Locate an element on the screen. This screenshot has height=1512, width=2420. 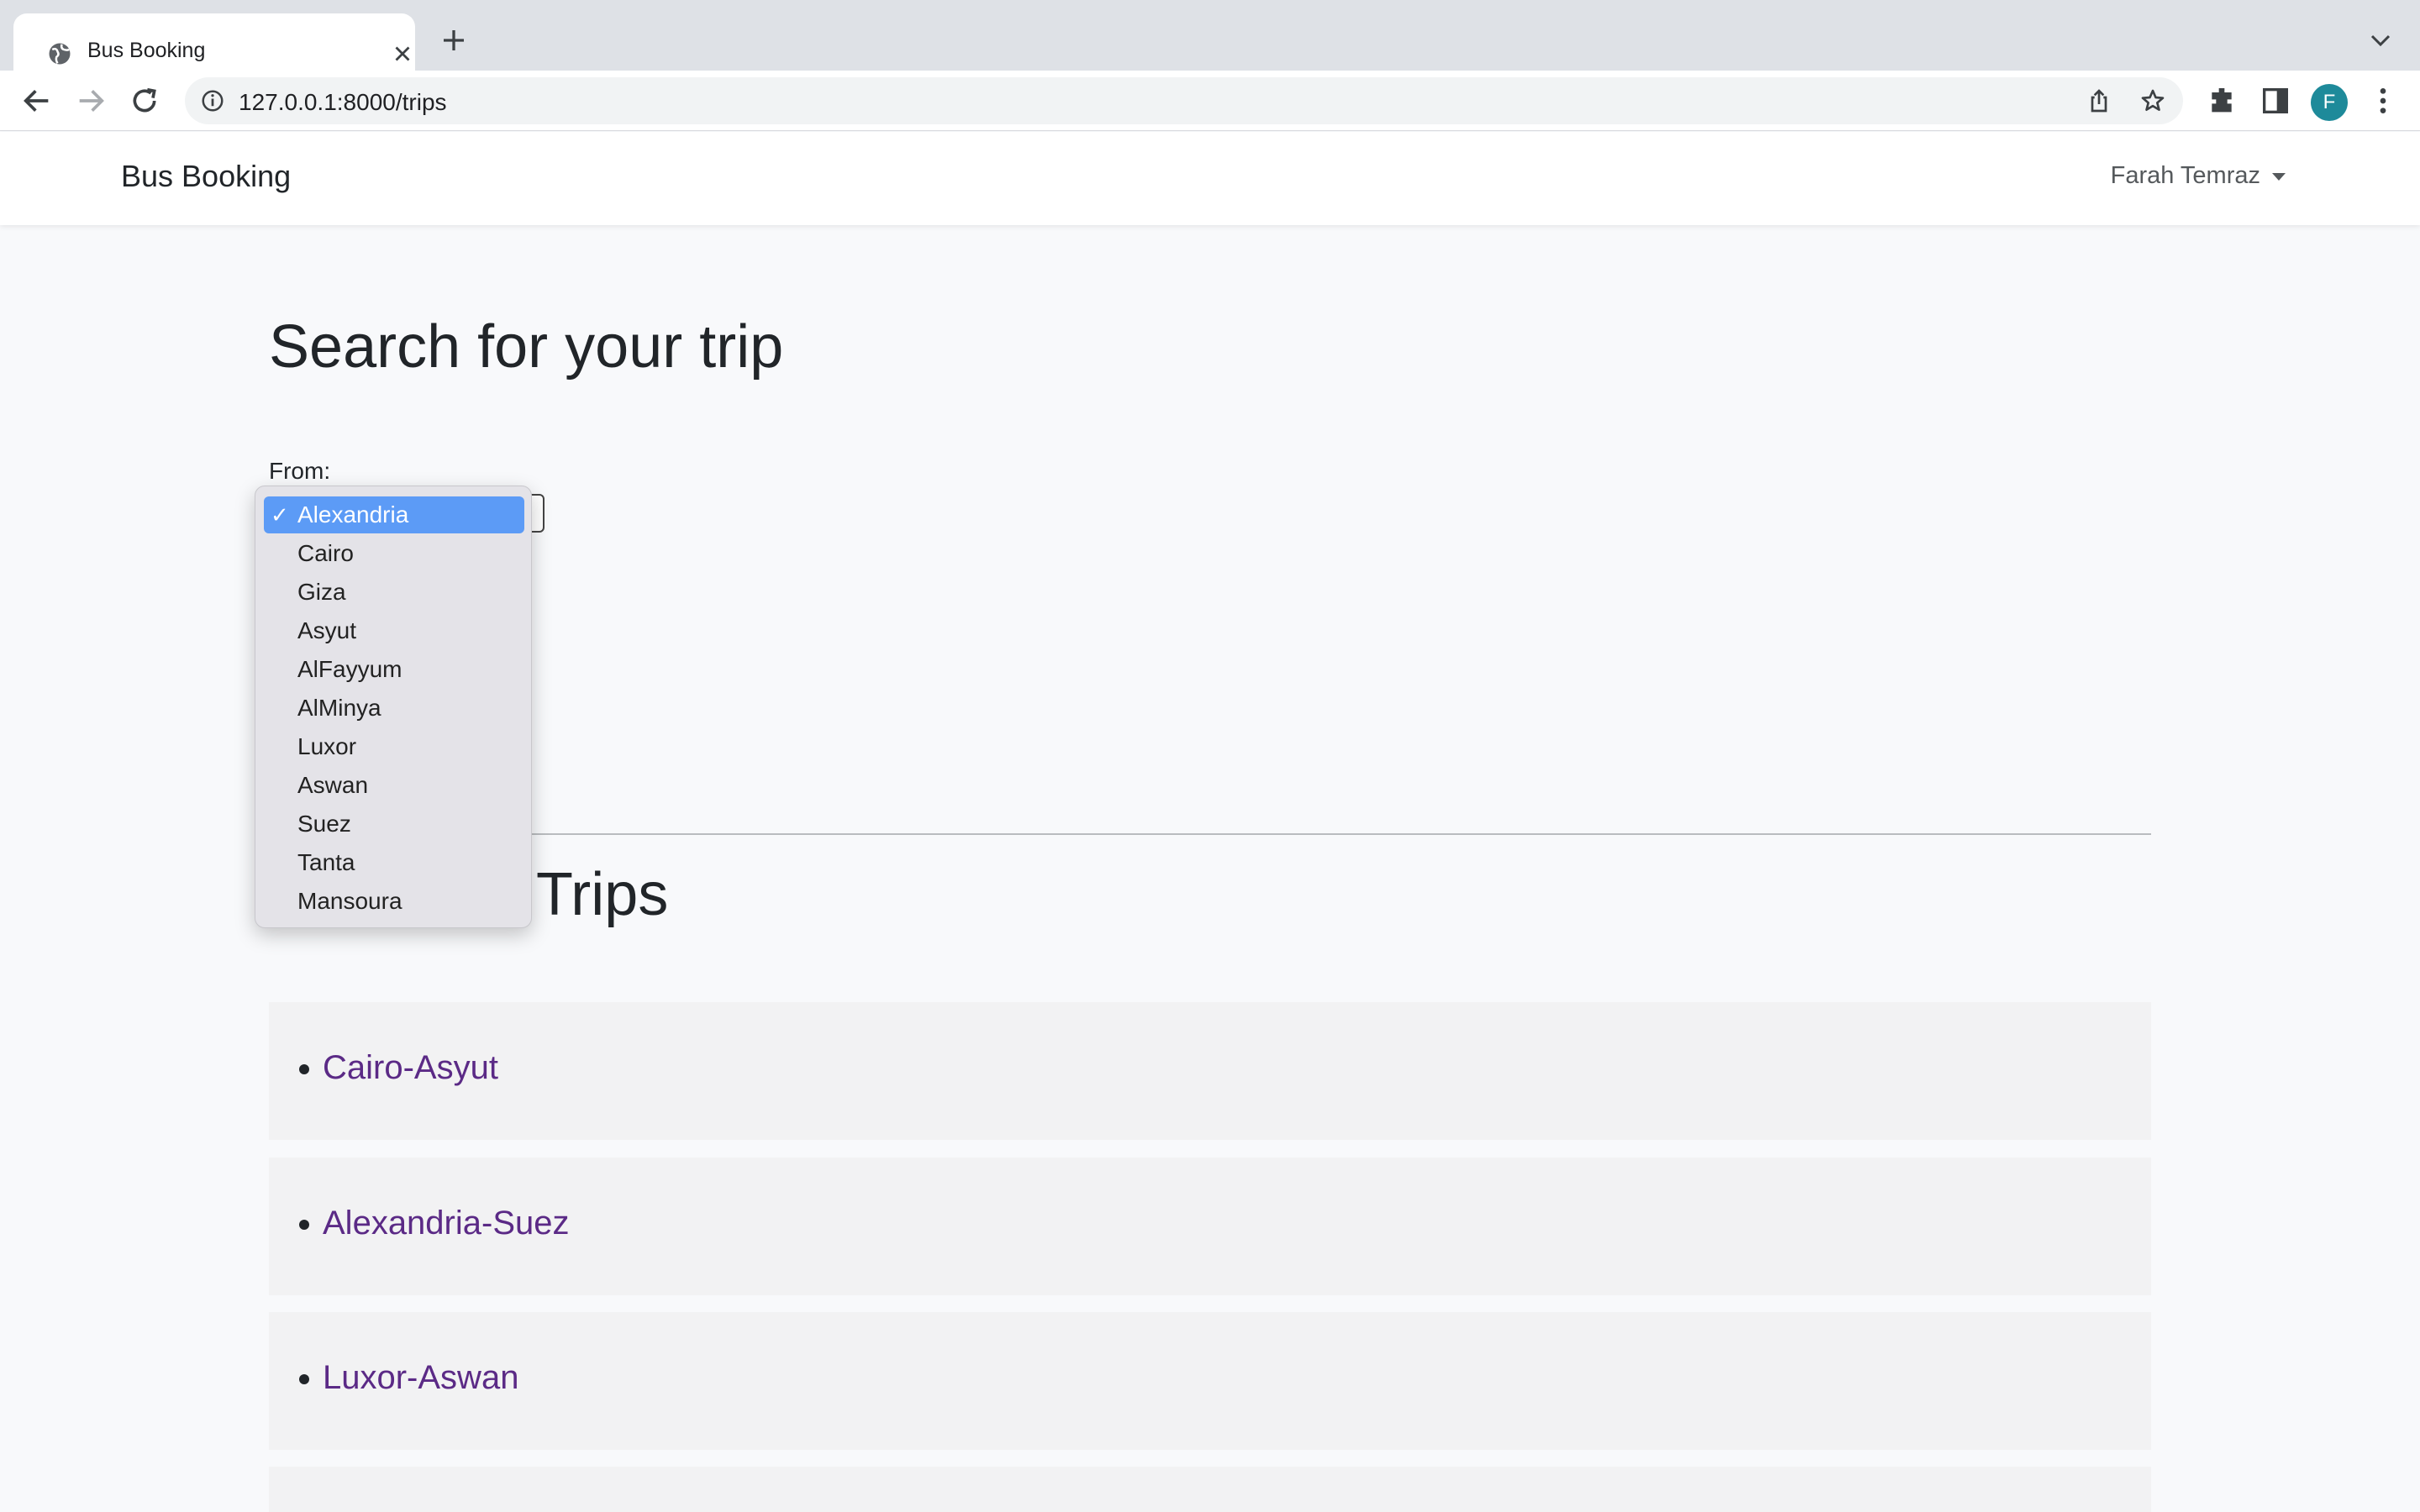
browser-toolbar: 127.0.0.1:8000/trips is located at coordinates (1210, 101).